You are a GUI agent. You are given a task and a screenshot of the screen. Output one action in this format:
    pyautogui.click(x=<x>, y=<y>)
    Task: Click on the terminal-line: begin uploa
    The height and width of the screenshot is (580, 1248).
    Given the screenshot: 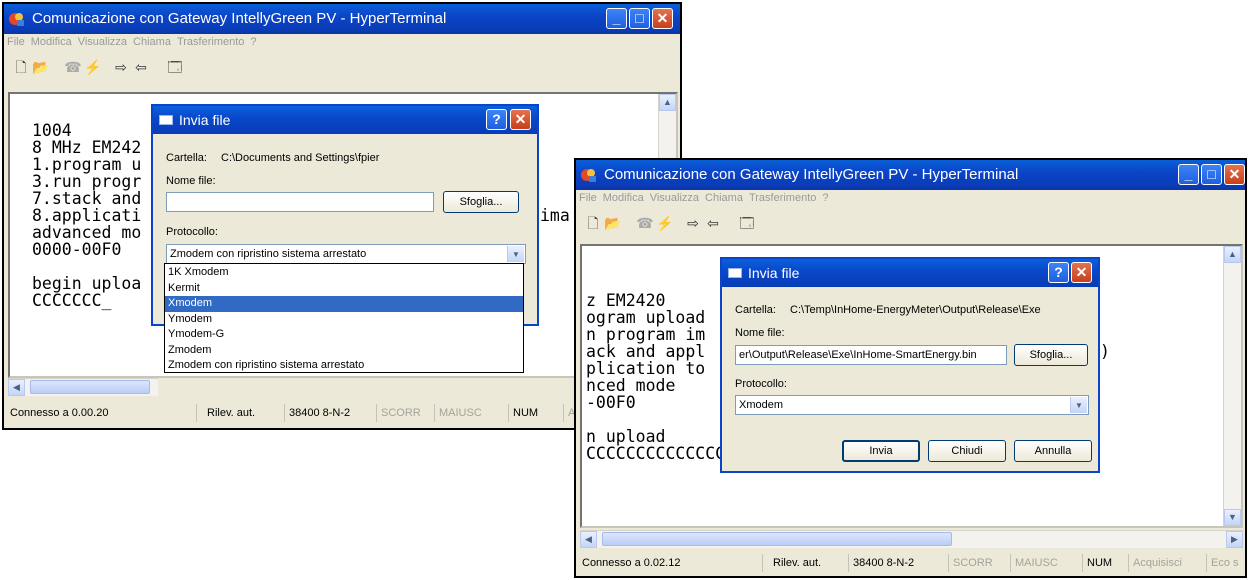 What is the action you would take?
    pyautogui.click(x=87, y=283)
    